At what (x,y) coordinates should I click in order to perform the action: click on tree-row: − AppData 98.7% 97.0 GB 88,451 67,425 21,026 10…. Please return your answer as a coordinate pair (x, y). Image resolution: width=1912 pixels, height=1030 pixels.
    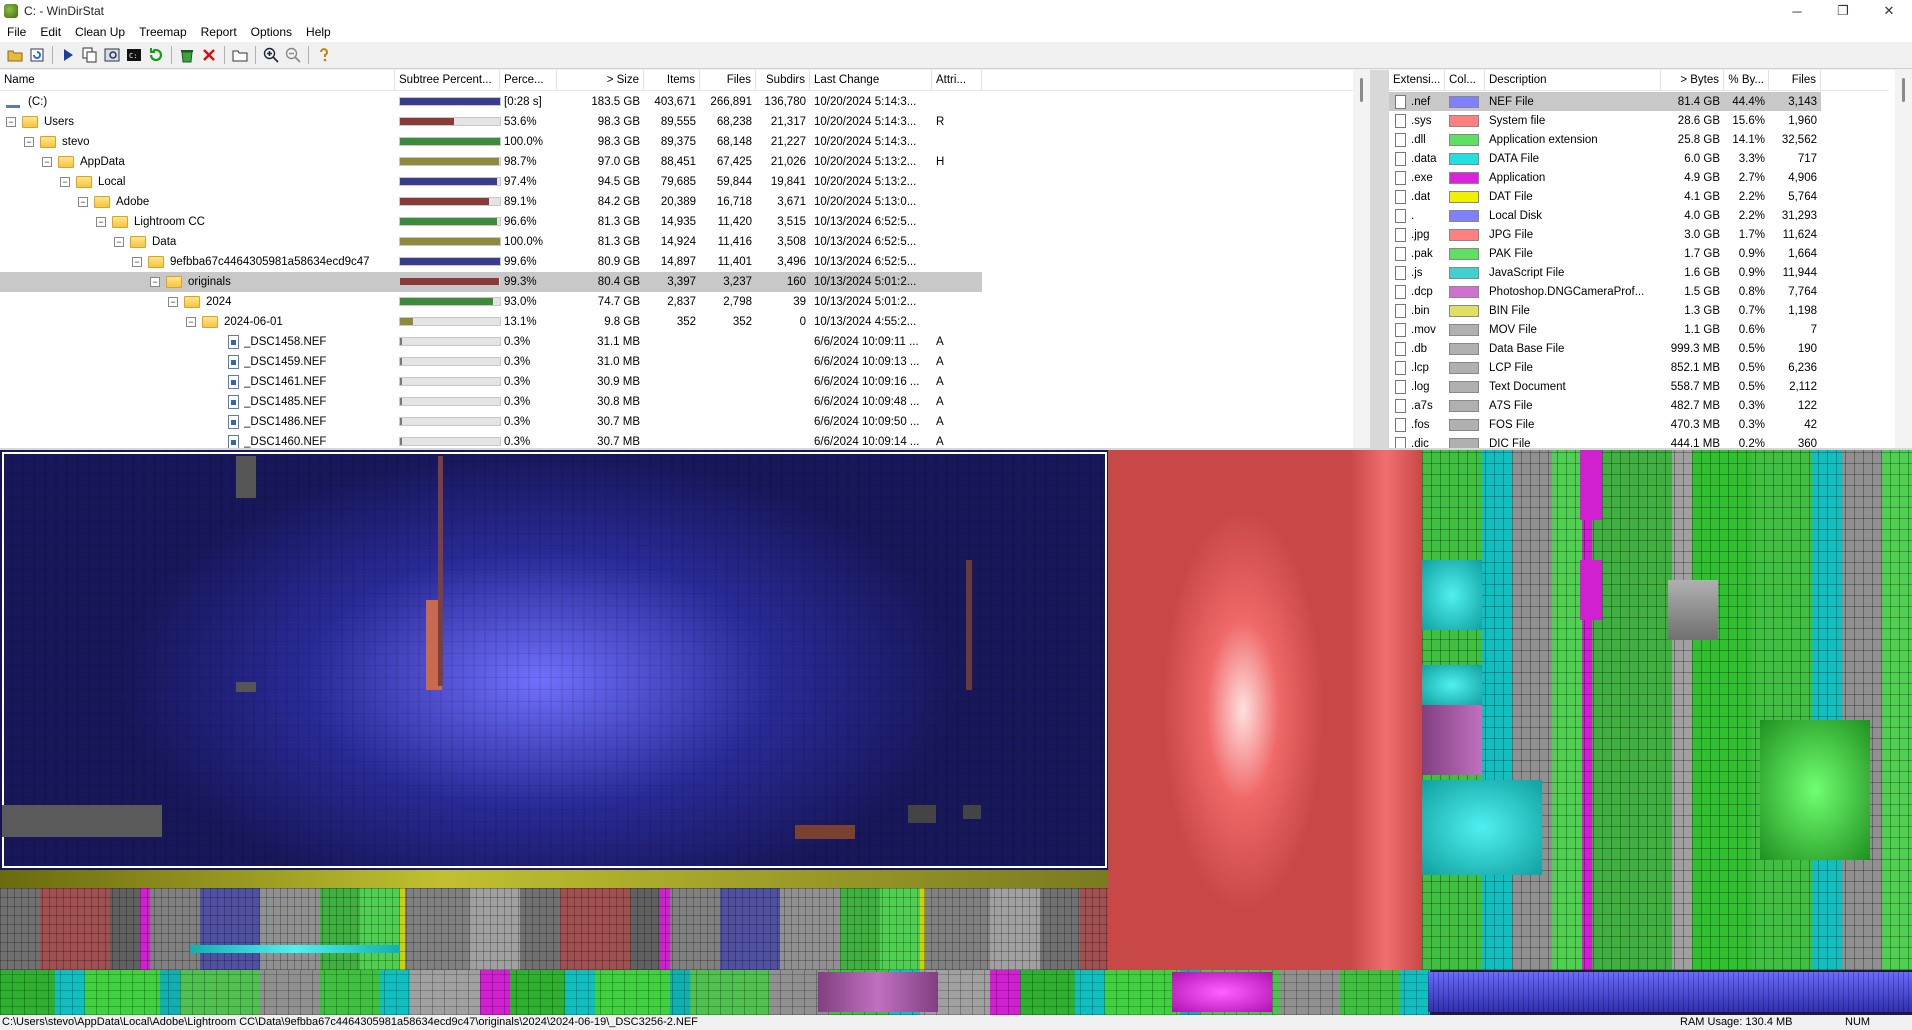
    Looking at the image, I should click on (675, 162).